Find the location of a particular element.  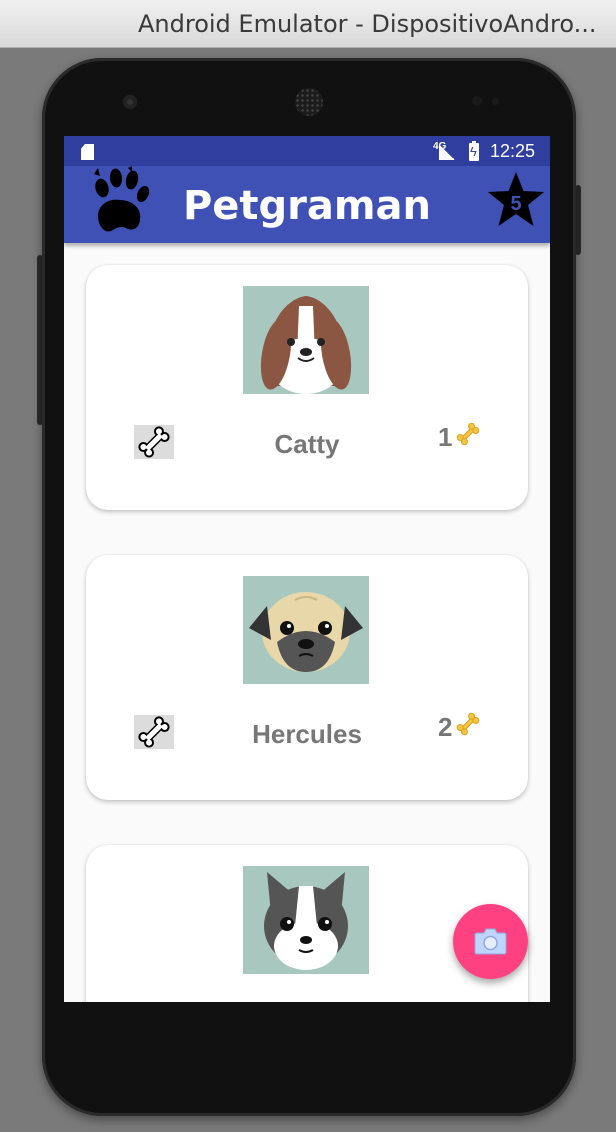

battery-charging-icon: ϟ is located at coordinates (474, 151).